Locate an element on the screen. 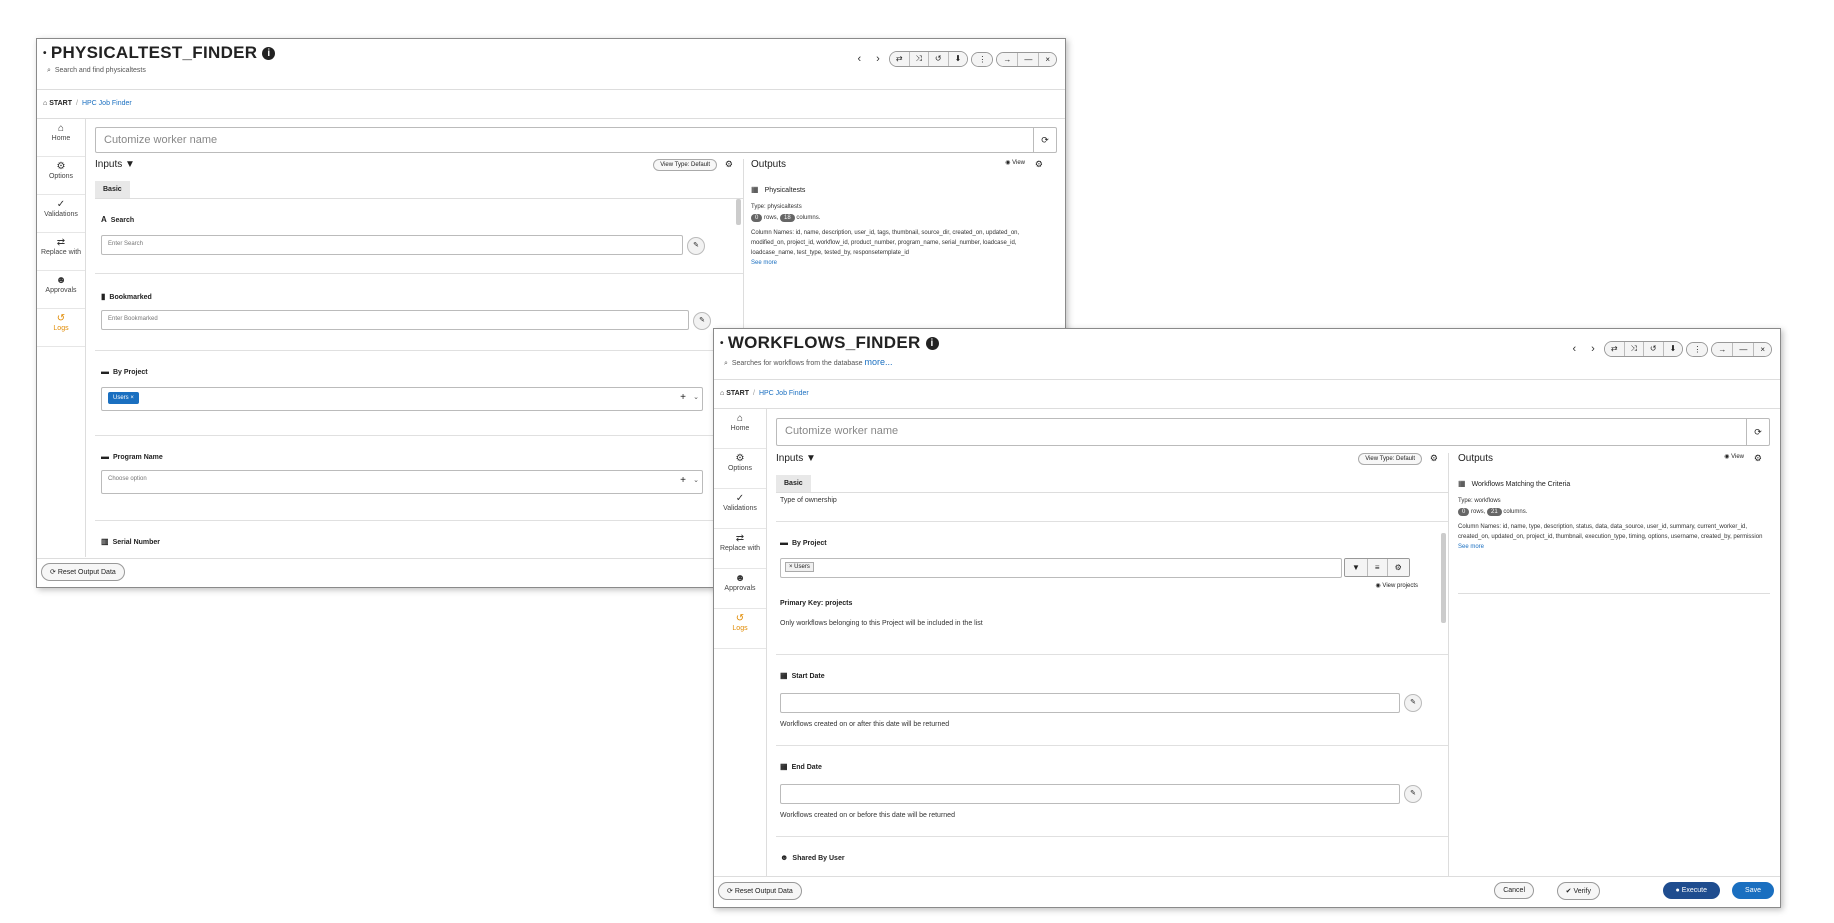 The height and width of the screenshot is (923, 1834). output-name: ▦ Workflows Matching the Criteria is located at coordinates (1614, 483).